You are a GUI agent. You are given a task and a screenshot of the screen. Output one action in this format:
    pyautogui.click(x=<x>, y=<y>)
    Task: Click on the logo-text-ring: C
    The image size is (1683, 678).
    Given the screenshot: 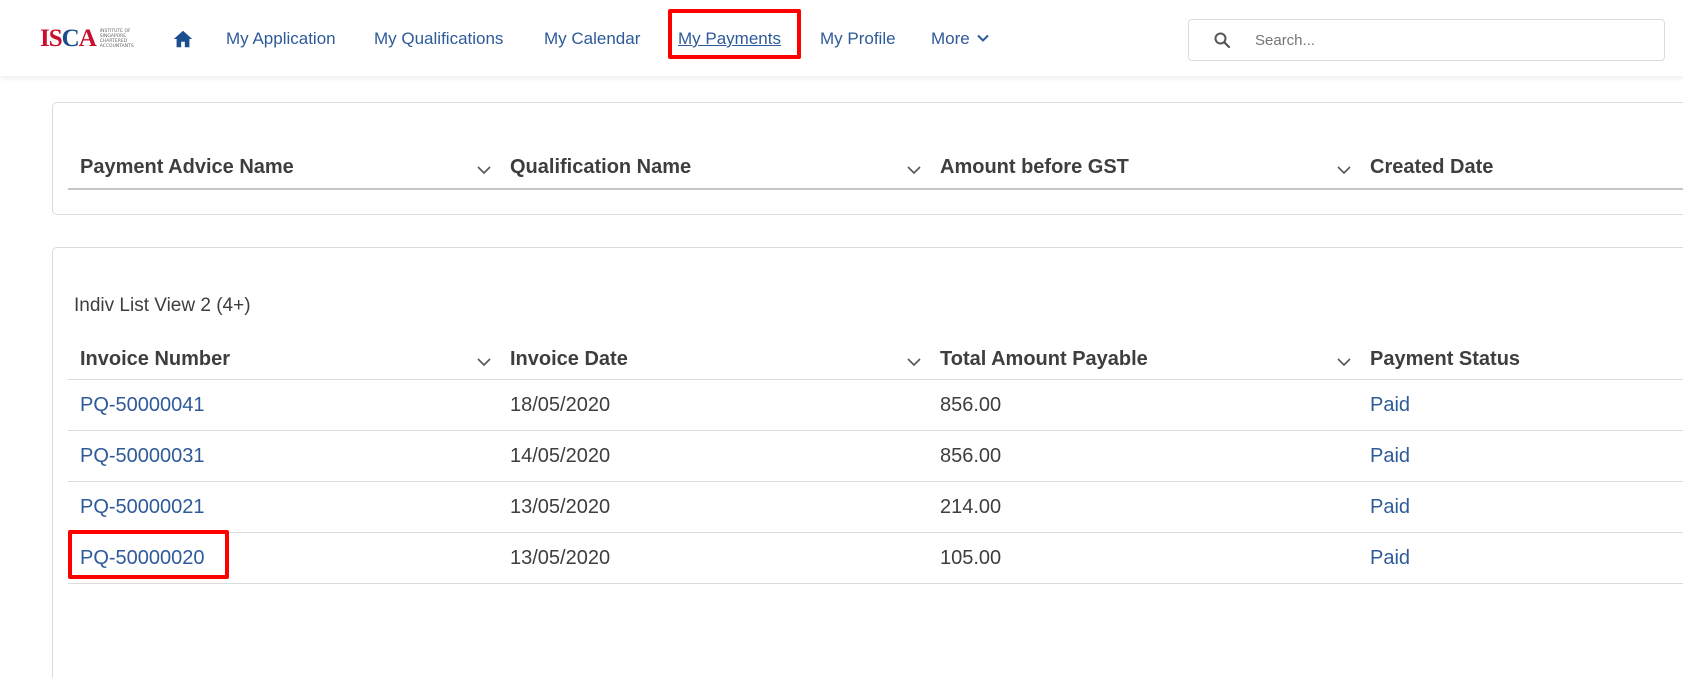 What is the action you would take?
    pyautogui.click(x=70, y=38)
    